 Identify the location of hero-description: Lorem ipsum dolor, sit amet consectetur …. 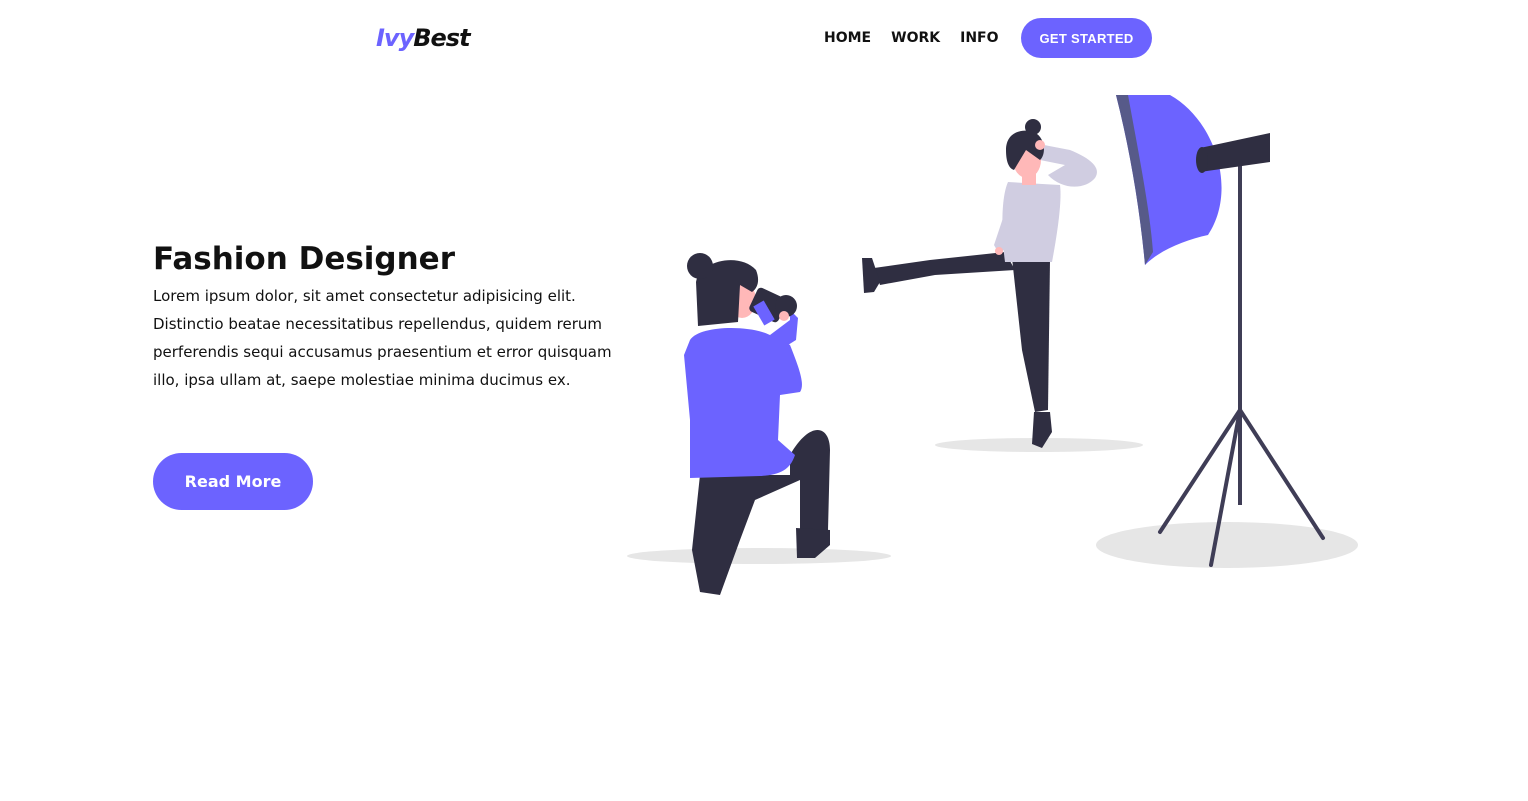
(382, 338).